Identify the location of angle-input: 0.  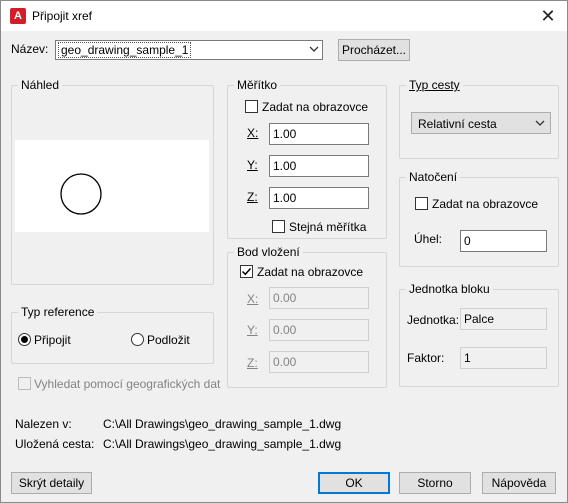
(503, 241).